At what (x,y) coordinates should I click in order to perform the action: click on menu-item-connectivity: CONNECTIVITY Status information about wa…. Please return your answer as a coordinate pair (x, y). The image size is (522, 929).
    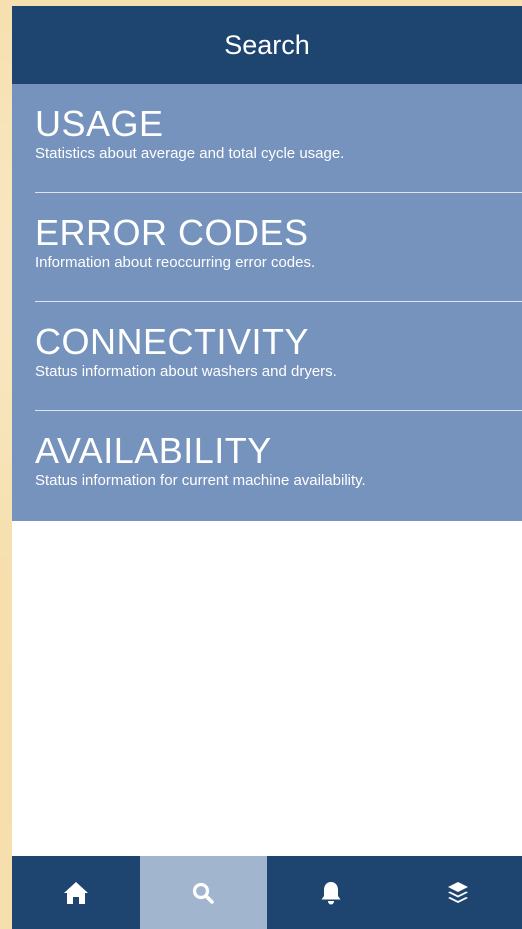
    Looking at the image, I should click on (267, 356).